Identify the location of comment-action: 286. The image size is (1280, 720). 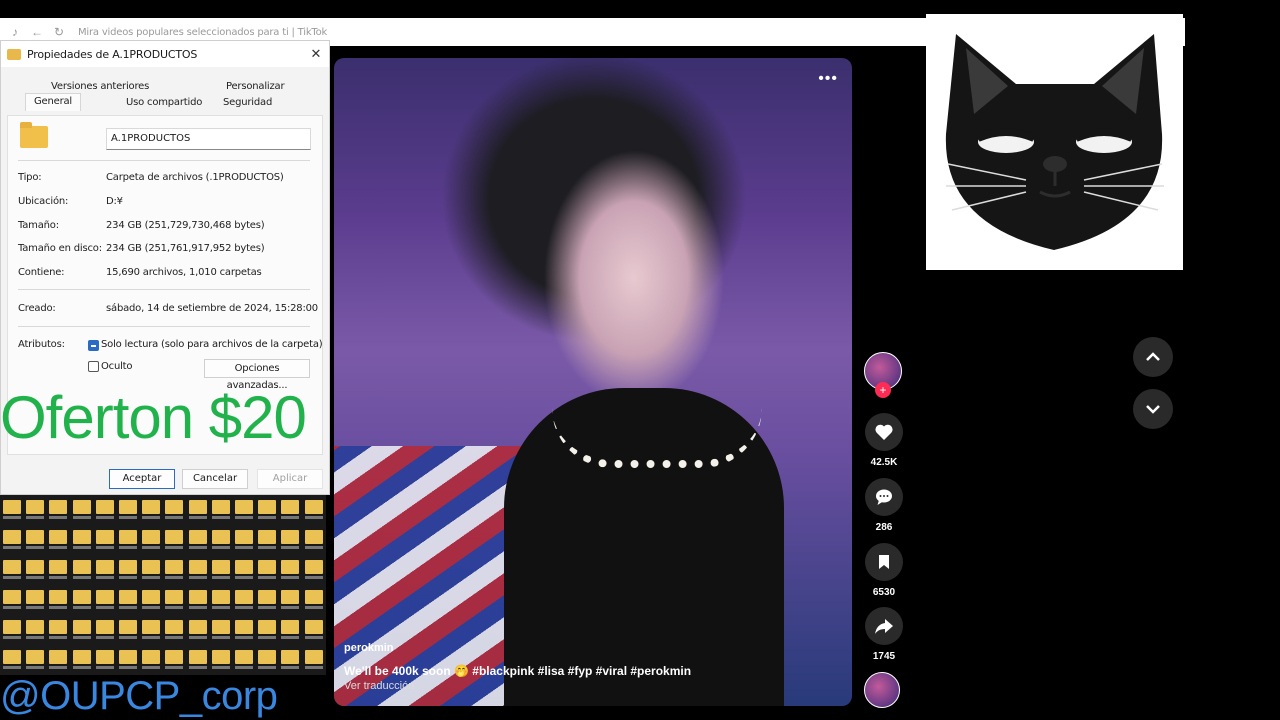
(884, 505).